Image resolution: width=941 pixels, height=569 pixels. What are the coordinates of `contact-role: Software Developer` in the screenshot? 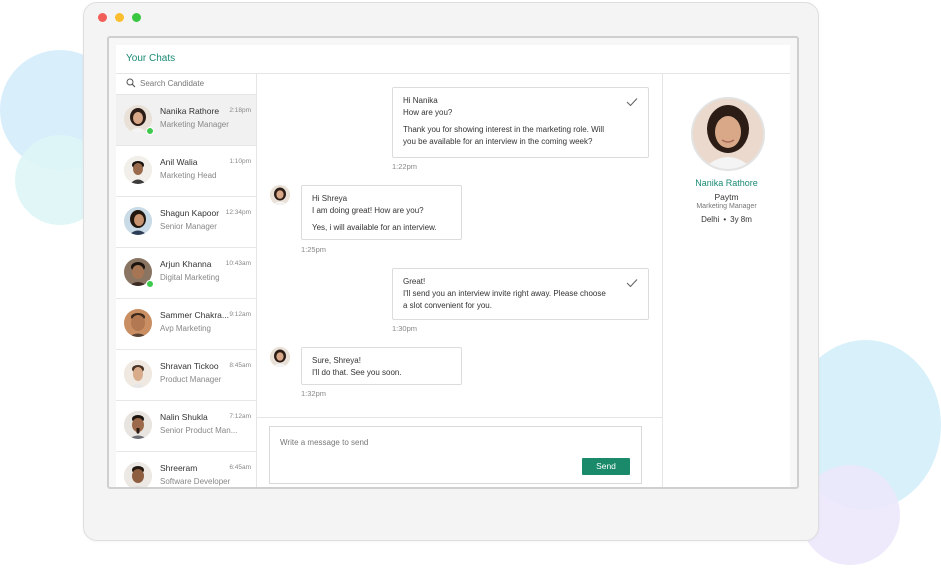 It's located at (195, 481).